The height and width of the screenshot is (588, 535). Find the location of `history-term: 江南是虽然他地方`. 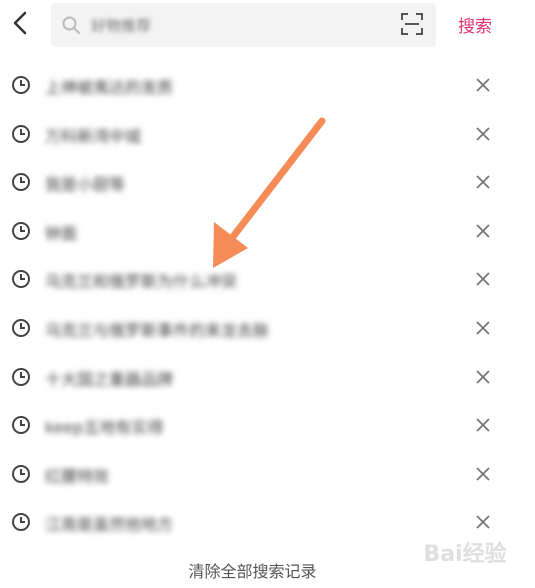

history-term: 江南是虽然他地方 is located at coordinates (109, 525).